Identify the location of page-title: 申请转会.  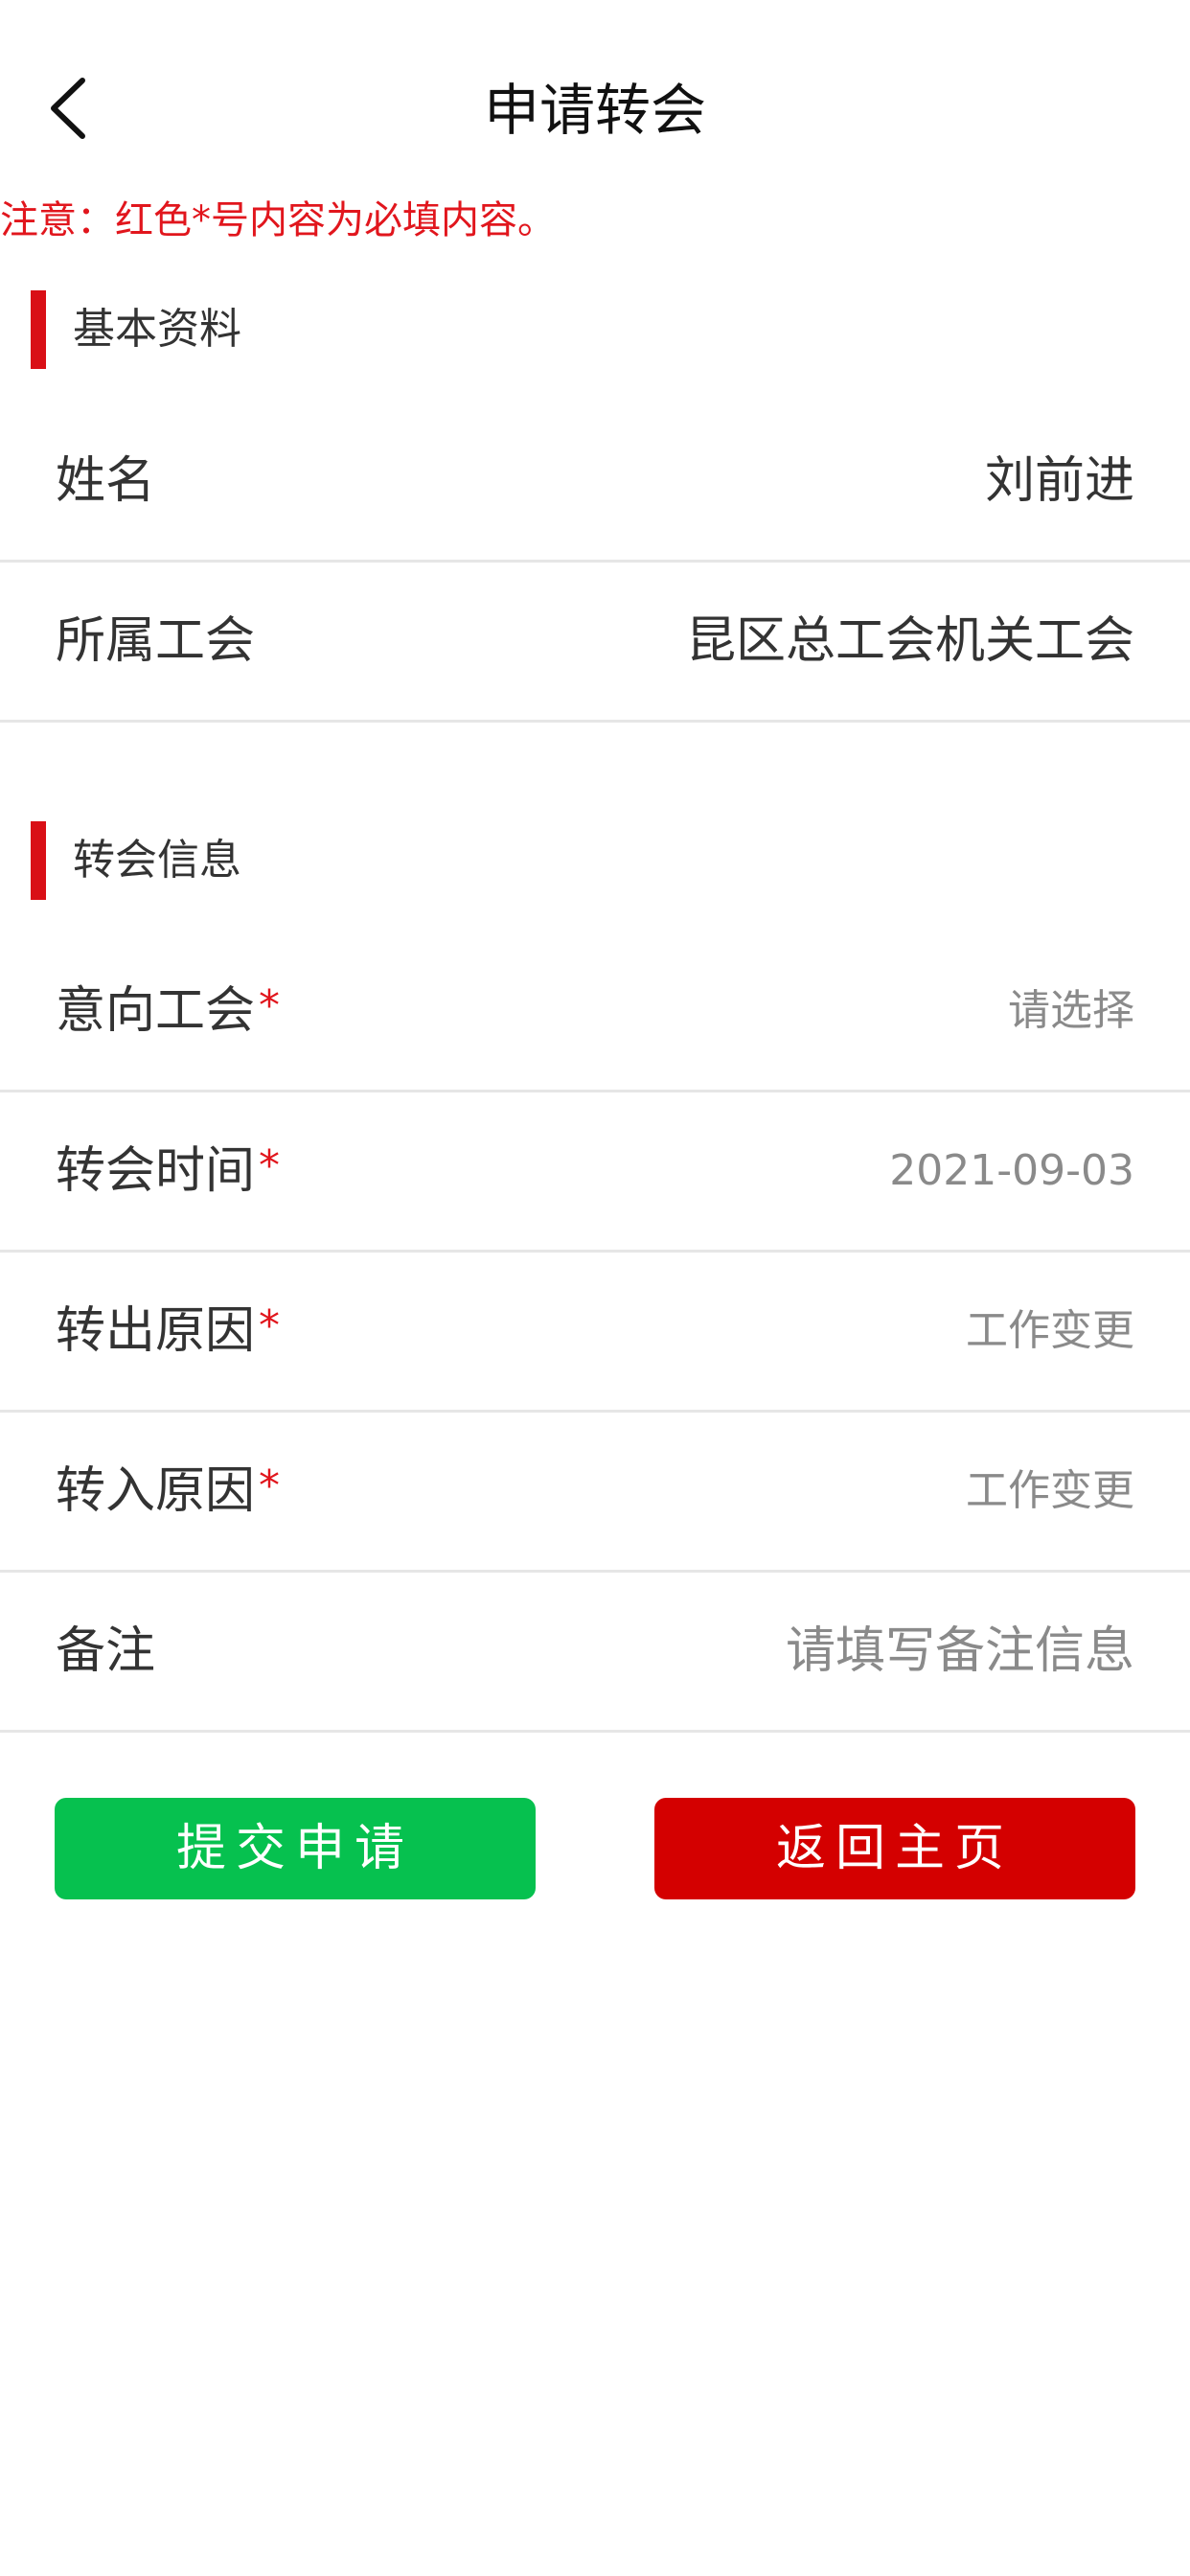
(594, 110).